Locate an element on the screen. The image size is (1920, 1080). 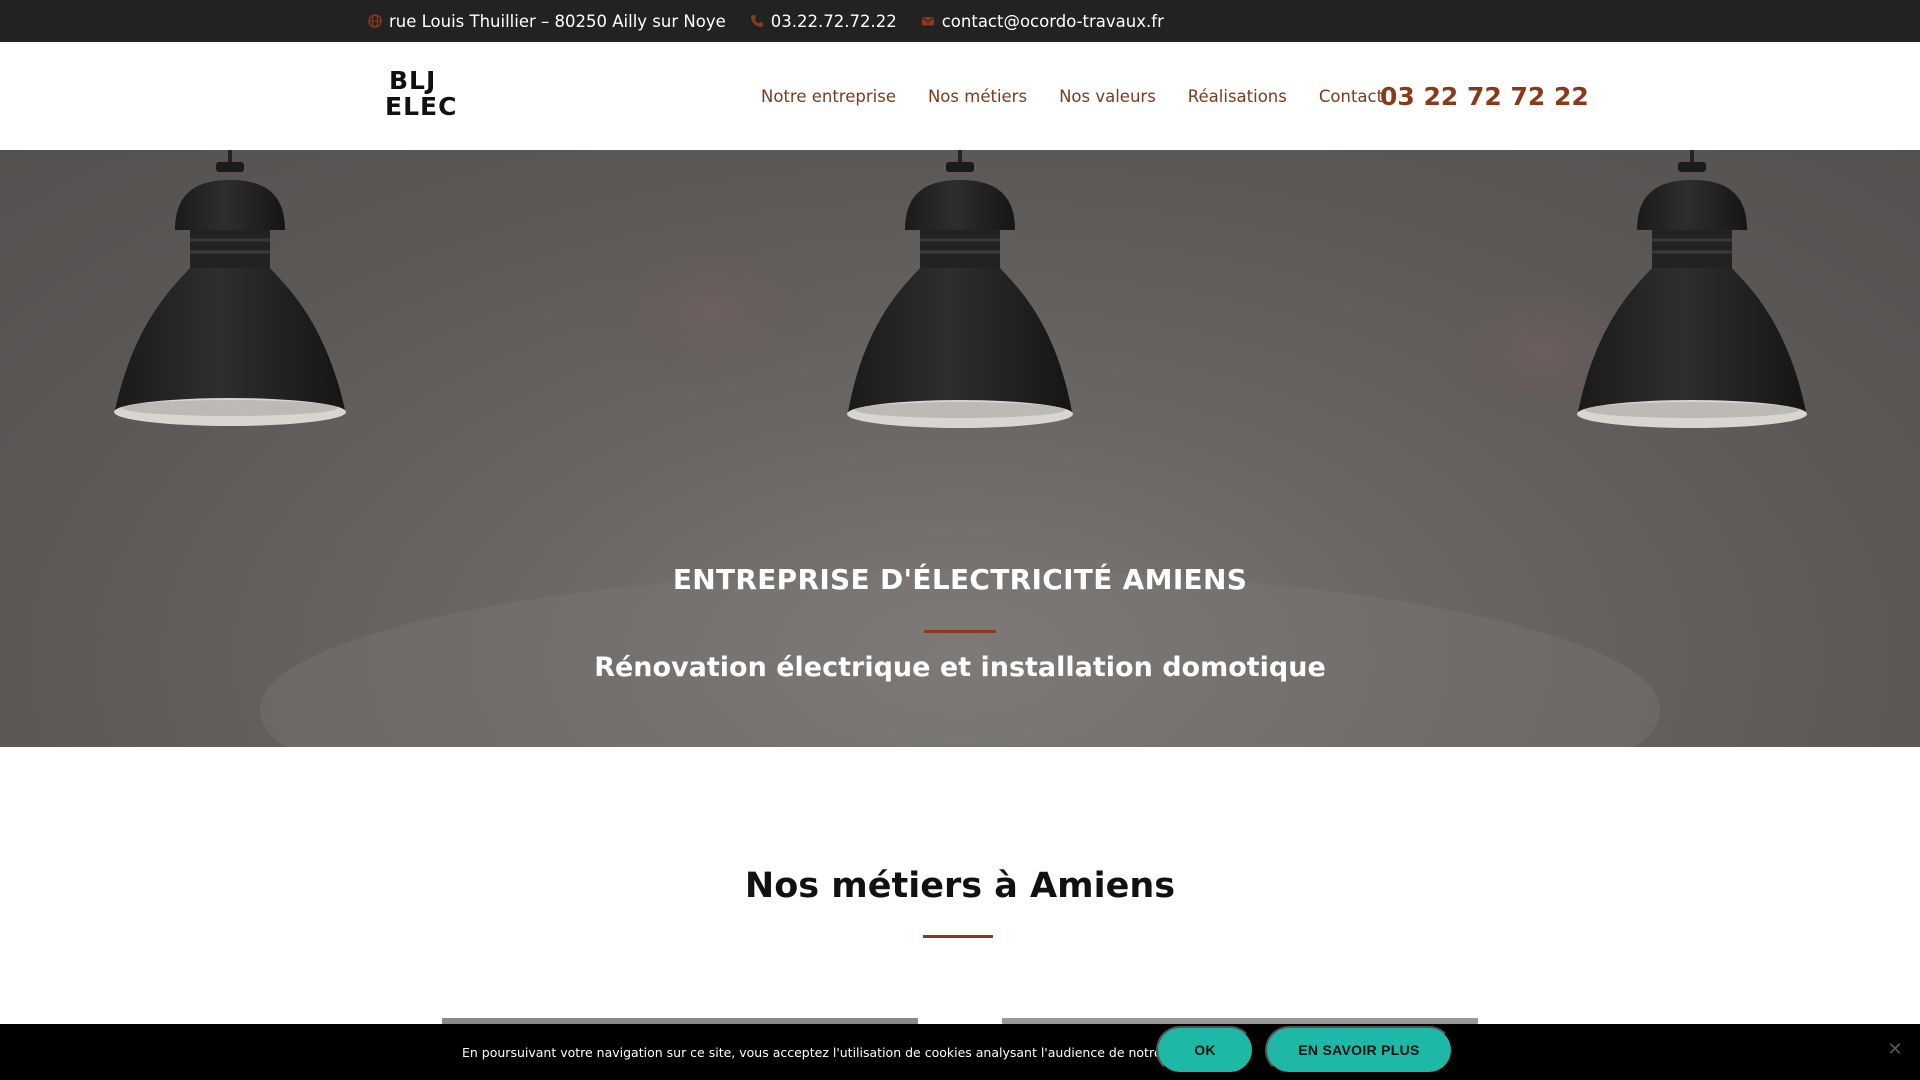
phone-icon is located at coordinates (756, 21).